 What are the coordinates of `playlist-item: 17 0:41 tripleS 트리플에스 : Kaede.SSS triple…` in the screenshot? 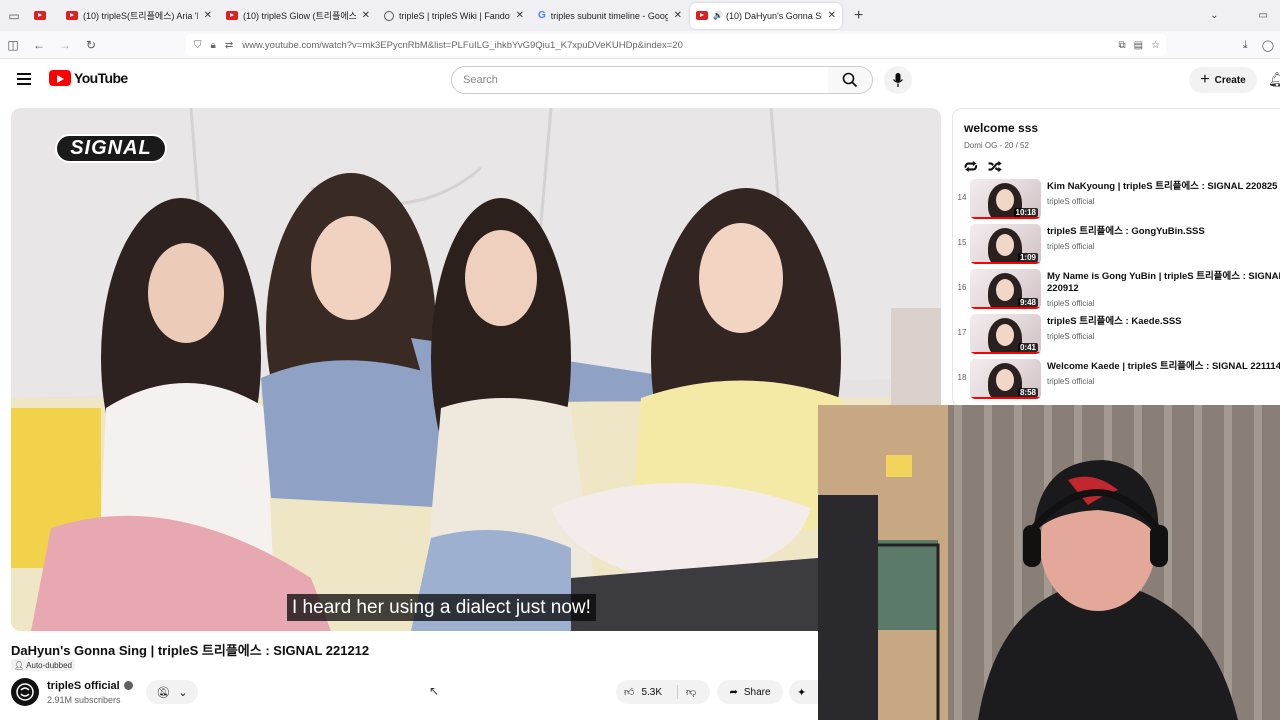 It's located at (1116, 335).